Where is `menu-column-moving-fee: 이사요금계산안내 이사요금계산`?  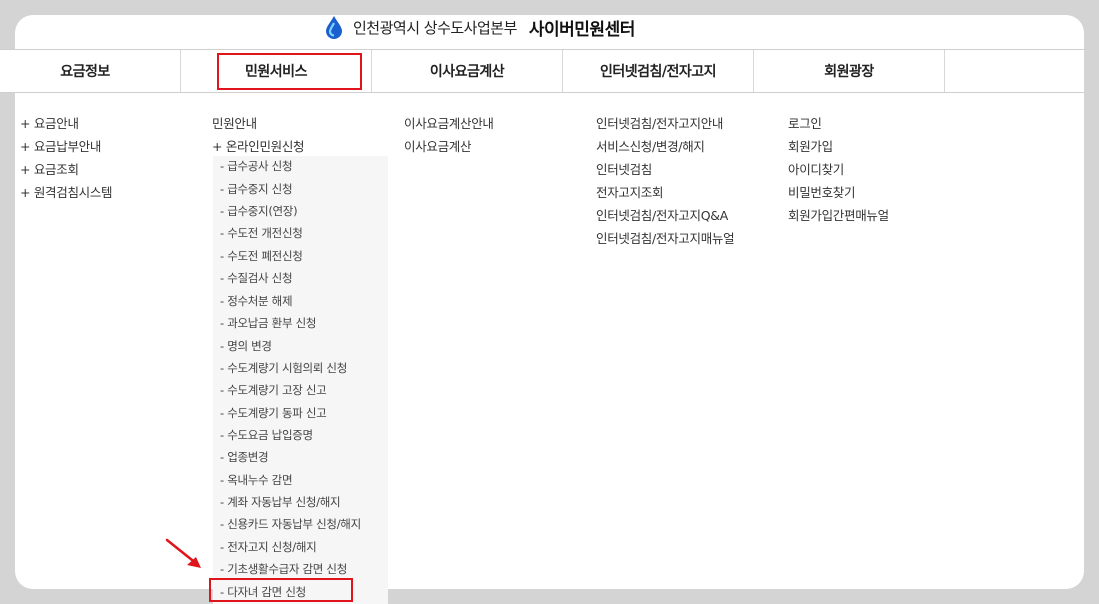 menu-column-moving-fee: 이사요금계산안내 이사요금계산 is located at coordinates (449, 135).